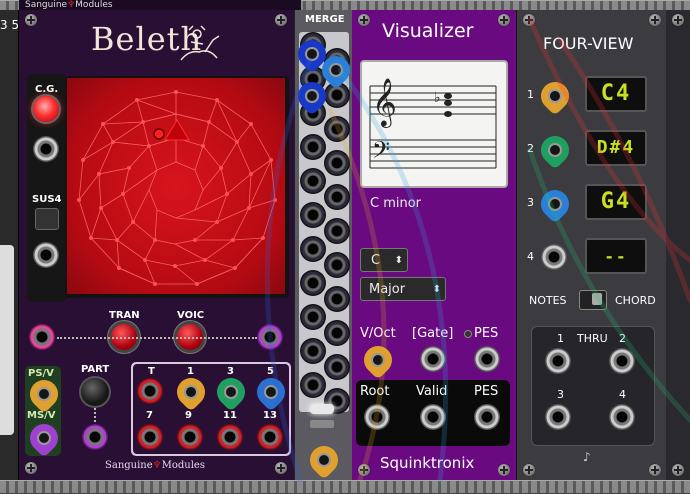 The image size is (690, 494). Describe the element at coordinates (10, 25) in the screenshot. I see `left-edge-number: 3 5` at that location.